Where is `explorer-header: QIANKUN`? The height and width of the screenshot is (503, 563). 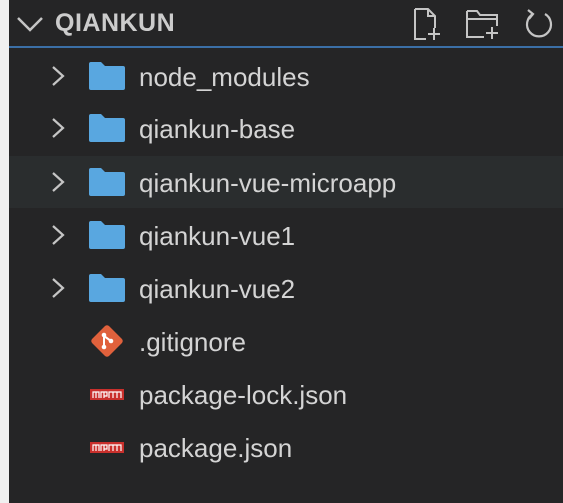
explorer-header: QIANKUN is located at coordinates (286, 24).